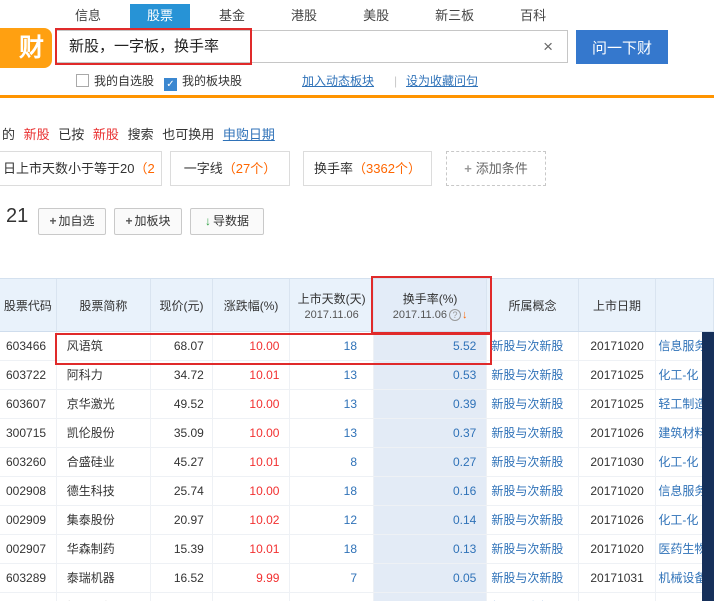 The width and height of the screenshot is (714, 601). I want to click on vertical-scrollbar, so click(708, 466).